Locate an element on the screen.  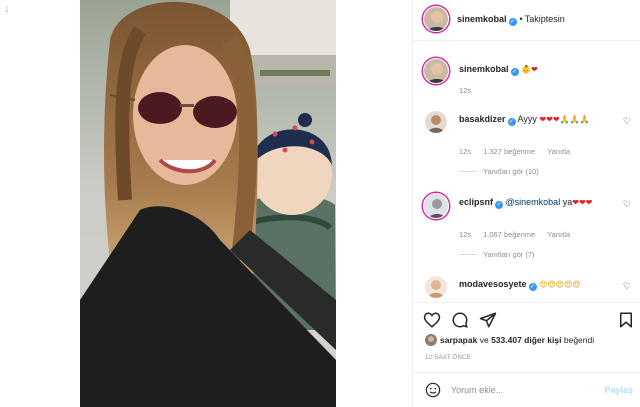
post-header: sinemkobal ✓ • Takiptesin is located at coordinates (526, 20).